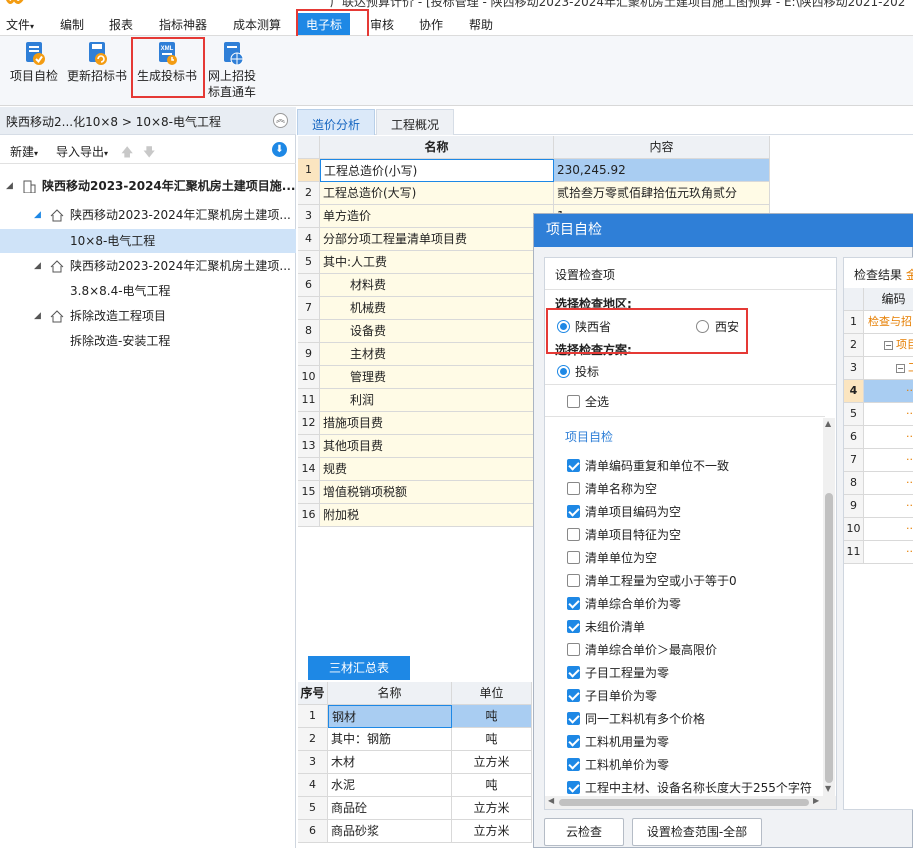  I want to click on grid-cell-content: 230,245.92, so click(662, 170).